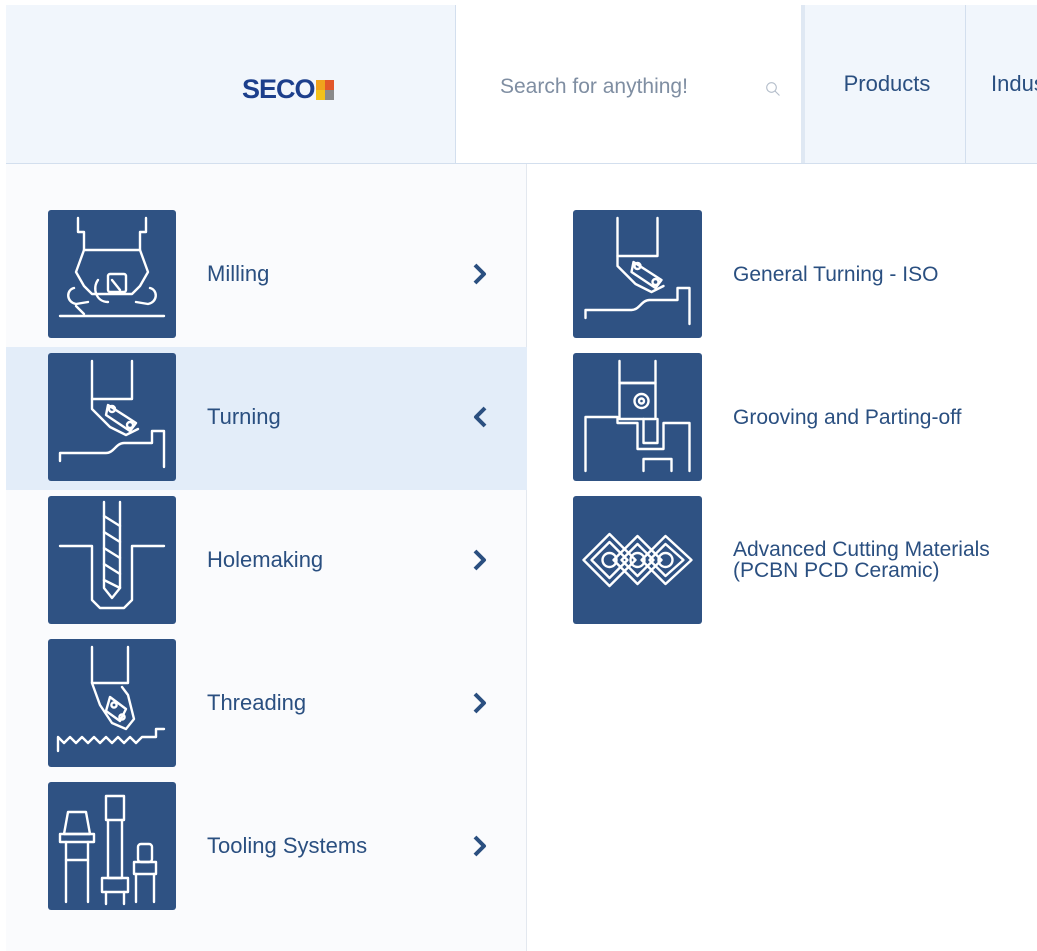 This screenshot has height=951, width=1037. What do you see at coordinates (637, 274) in the screenshot?
I see `general-turning-icon` at bounding box center [637, 274].